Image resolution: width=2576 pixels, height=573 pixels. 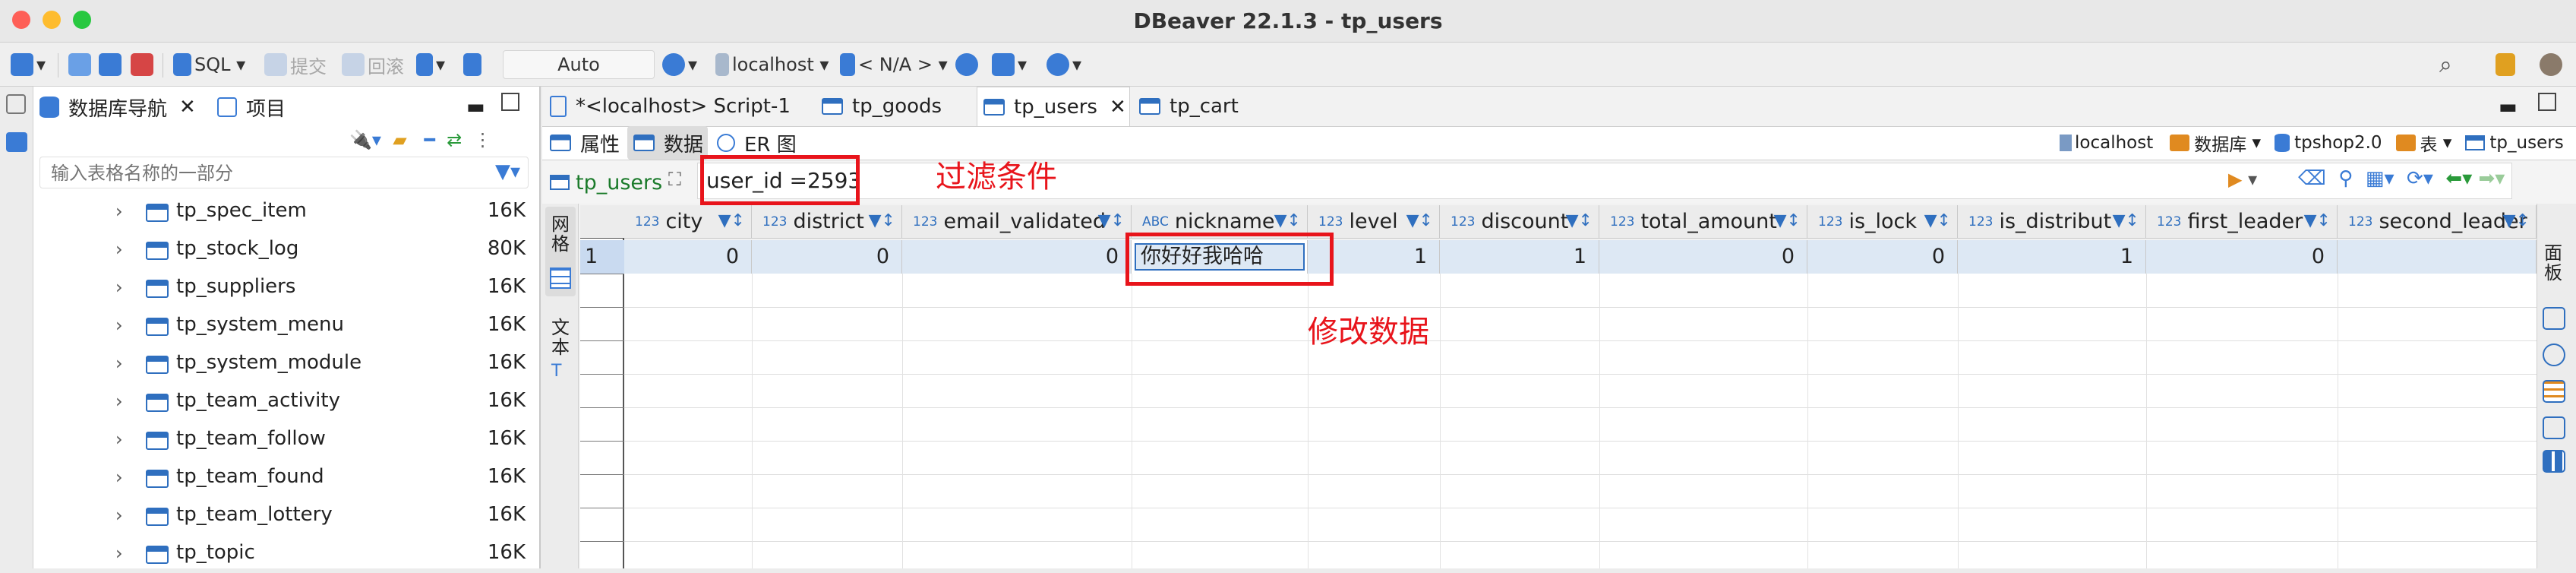 What do you see at coordinates (2554, 355) in the screenshot?
I see `metadata-icon` at bounding box center [2554, 355].